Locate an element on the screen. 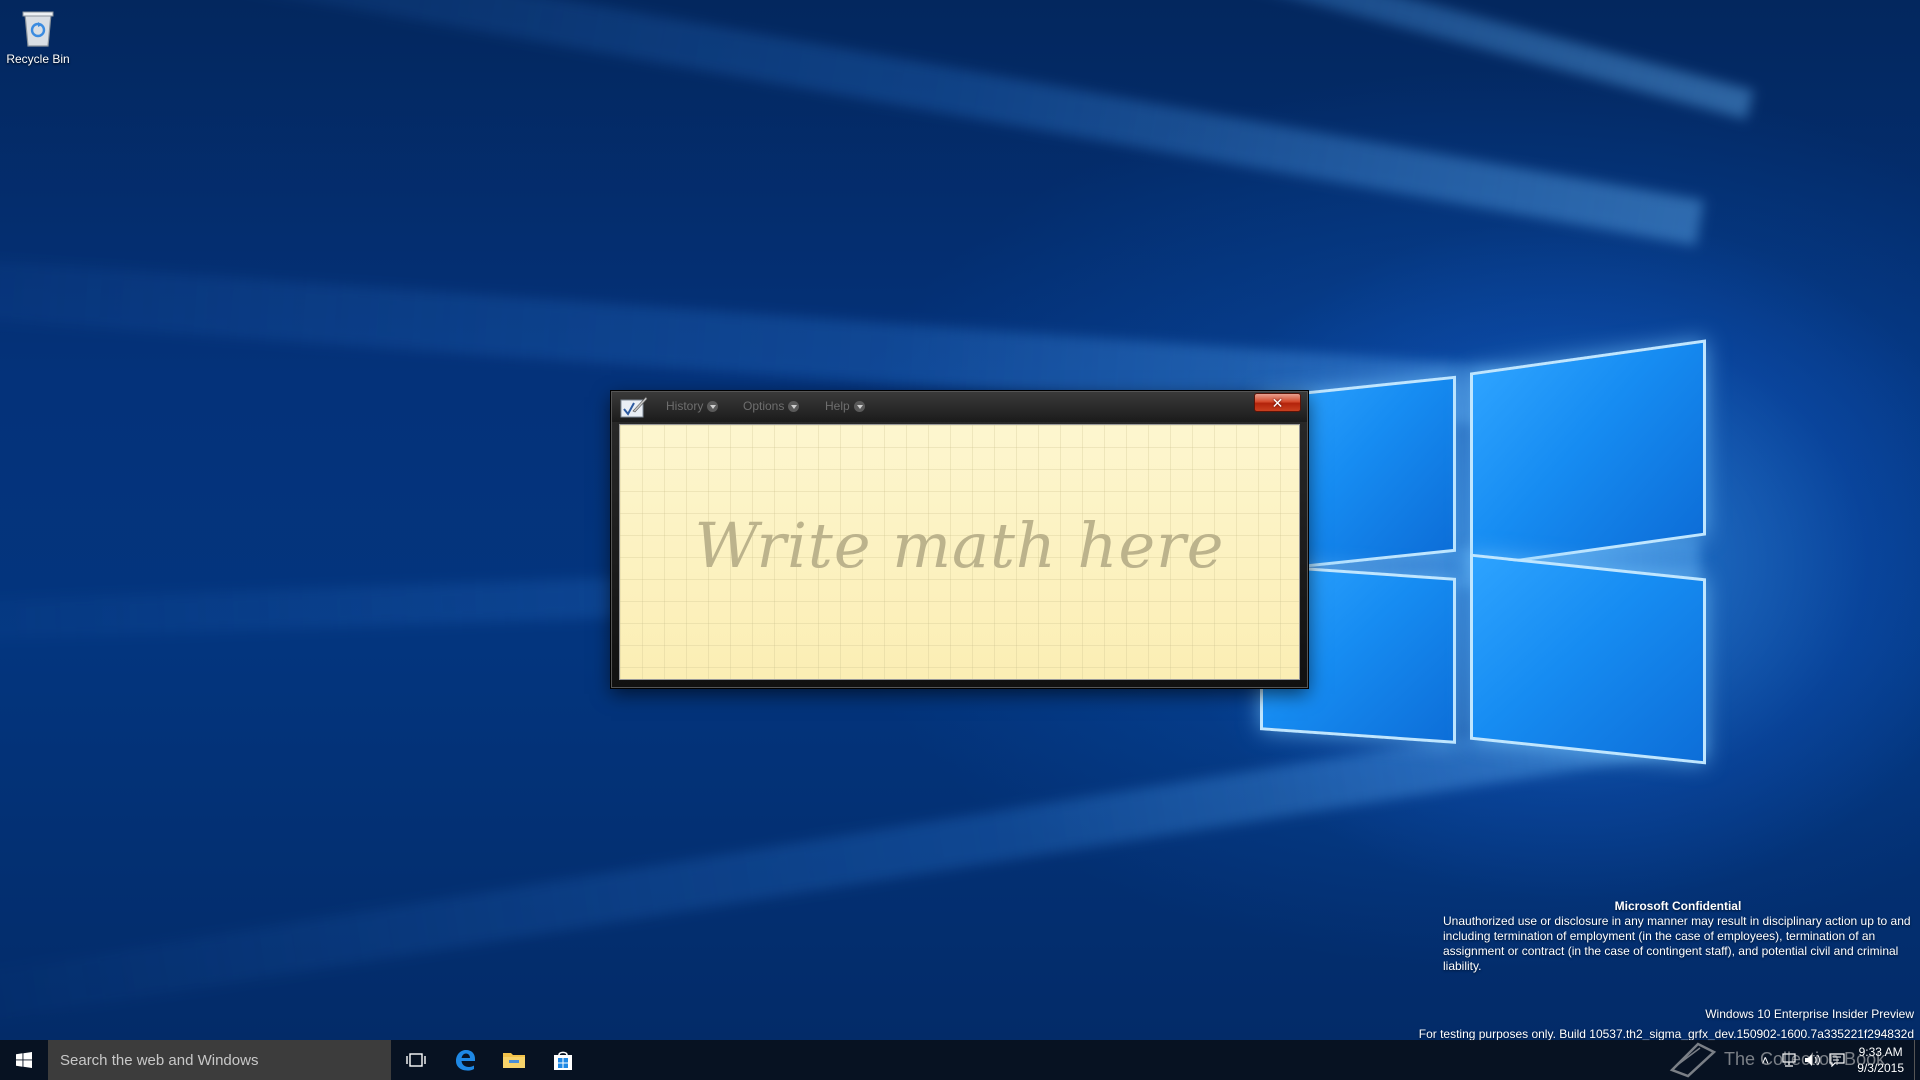 The width and height of the screenshot is (1920, 1080). store-icon is located at coordinates (563, 1060).